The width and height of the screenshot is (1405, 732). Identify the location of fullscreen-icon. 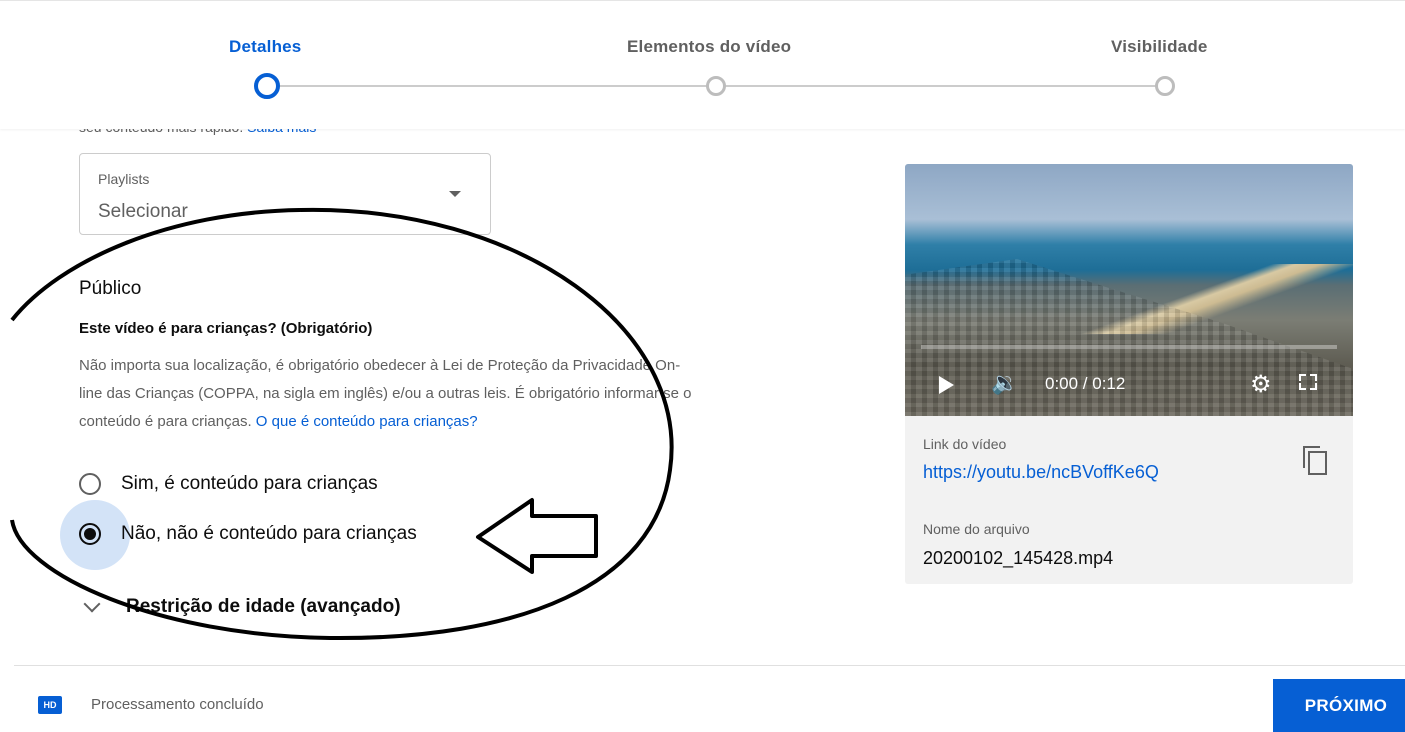
(1308, 382).